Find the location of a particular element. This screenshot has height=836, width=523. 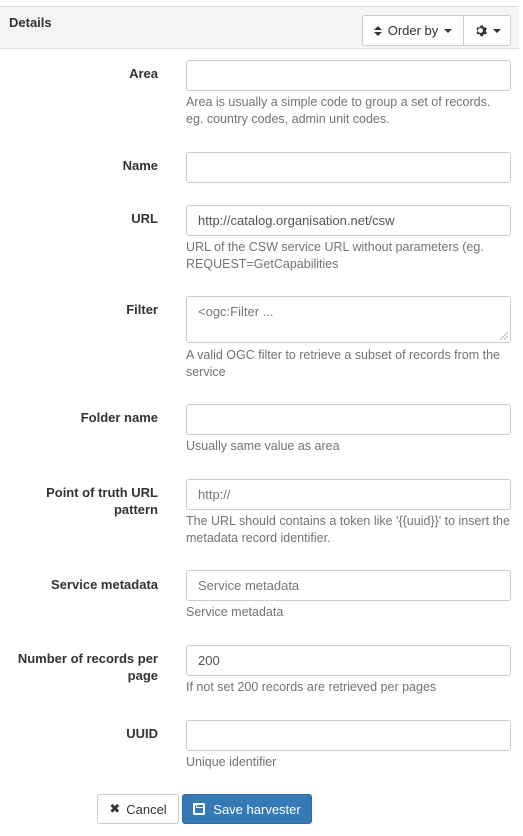

service-metadata-label: Service metadata is located at coordinates (104, 584).